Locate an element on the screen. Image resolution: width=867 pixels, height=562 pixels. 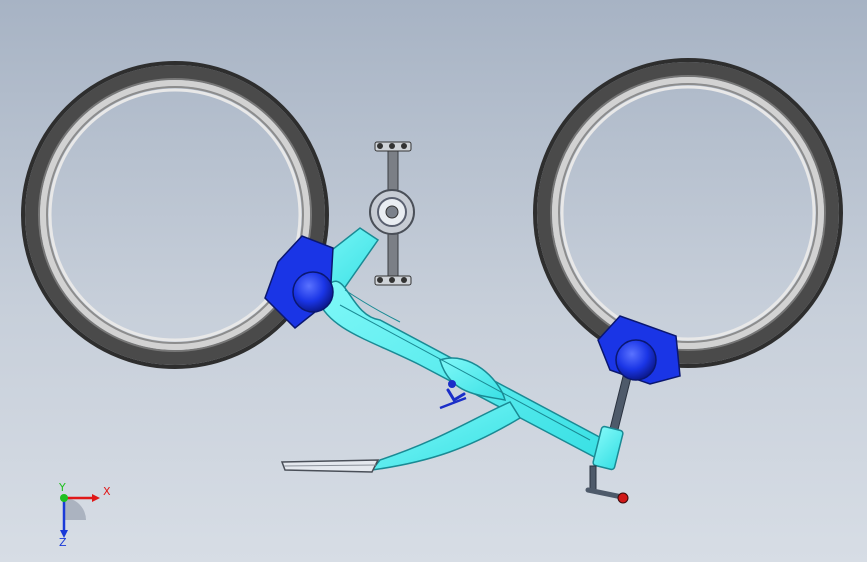
y-axis-label: Y is located at coordinates (62, 487).